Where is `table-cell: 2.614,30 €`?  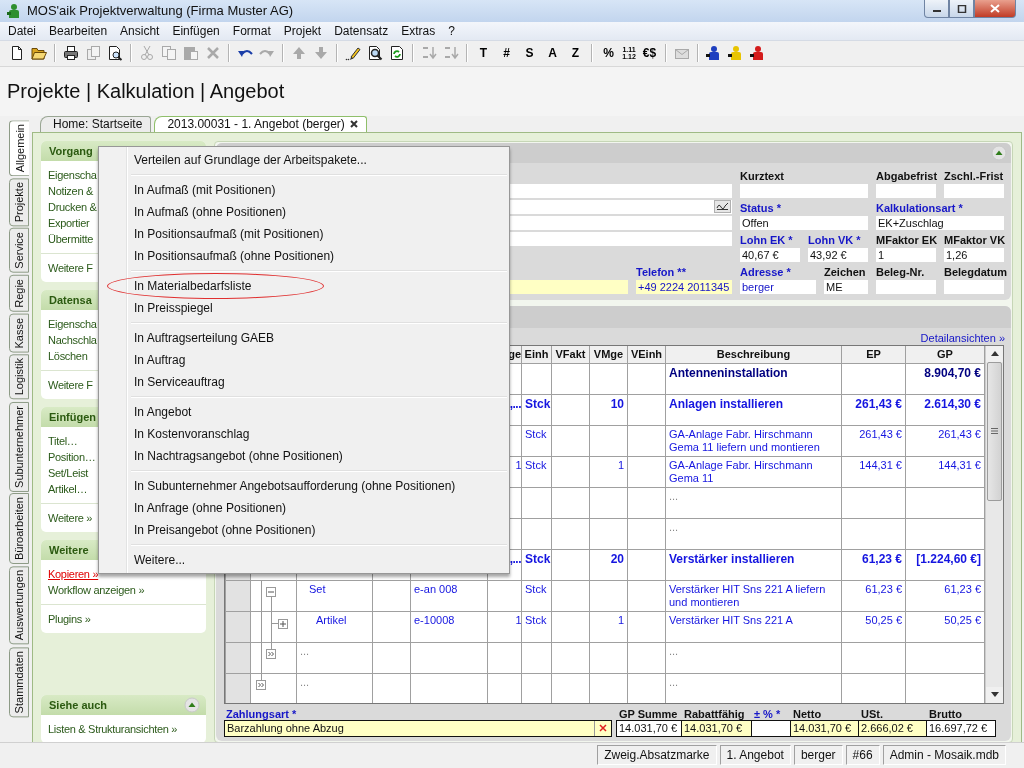
table-cell: 2.614,30 € is located at coordinates (945, 410).